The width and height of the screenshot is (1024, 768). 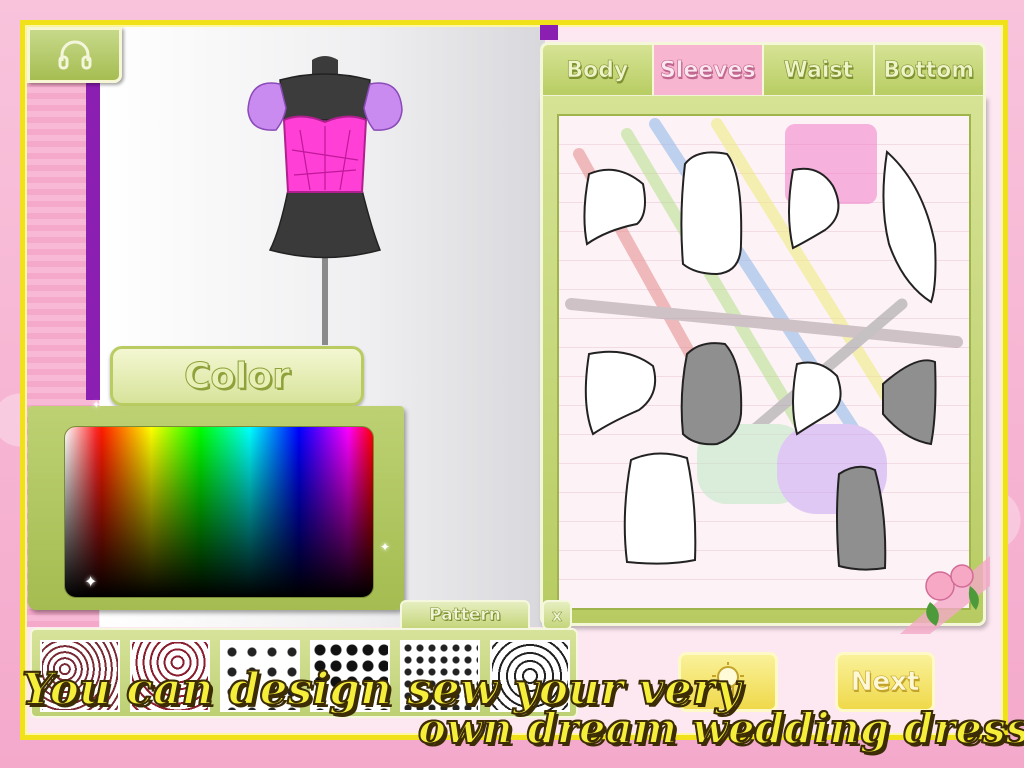 I want to click on tab-bottom: Bottom, so click(x=929, y=70).